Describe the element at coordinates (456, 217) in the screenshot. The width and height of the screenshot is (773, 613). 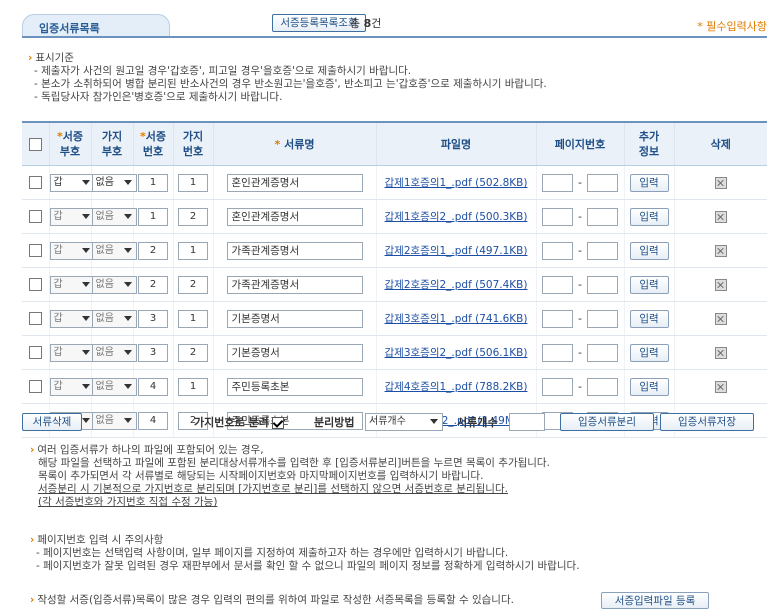
I see `file-link: 갑제1호증의2_.pdf (500.3KB)` at that location.